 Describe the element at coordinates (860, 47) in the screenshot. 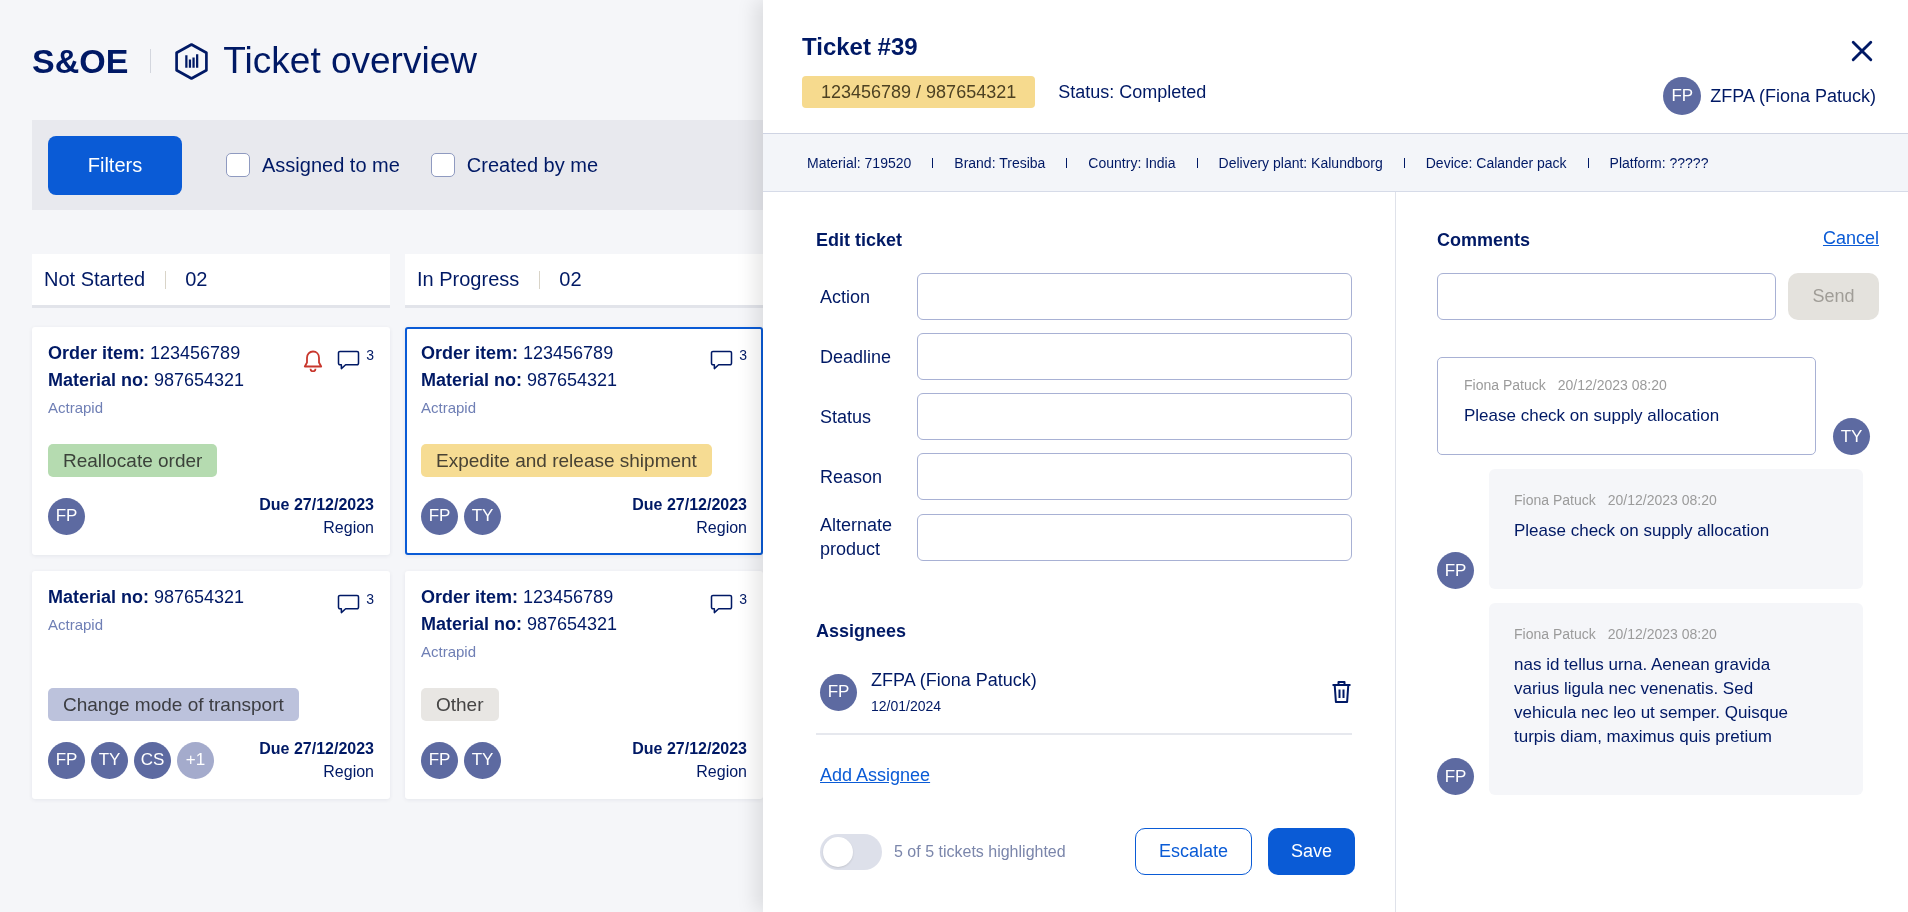

I see `ticket-title: Ticket #39` at that location.